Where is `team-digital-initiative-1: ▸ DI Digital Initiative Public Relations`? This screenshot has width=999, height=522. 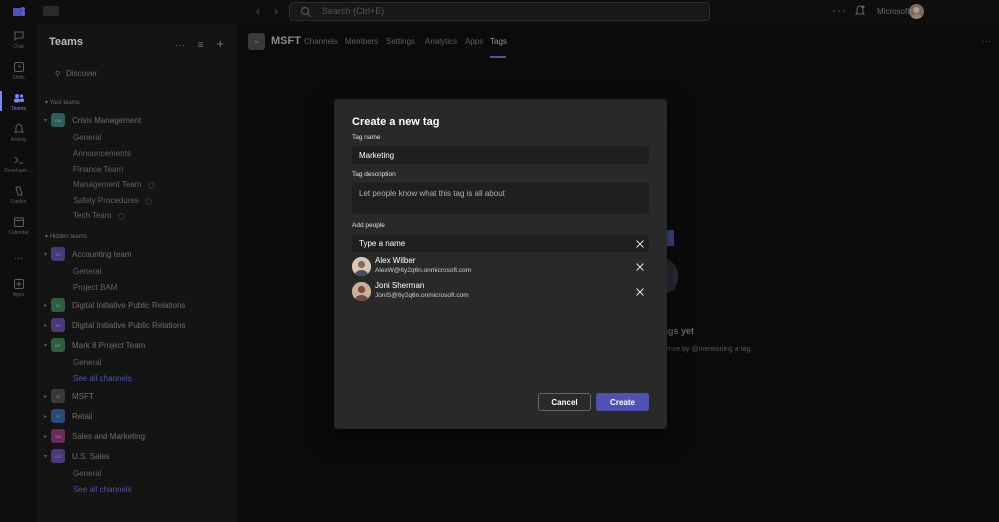
team-digital-initiative-1: ▸ DI Digital Initiative Public Relations is located at coordinates (114, 305).